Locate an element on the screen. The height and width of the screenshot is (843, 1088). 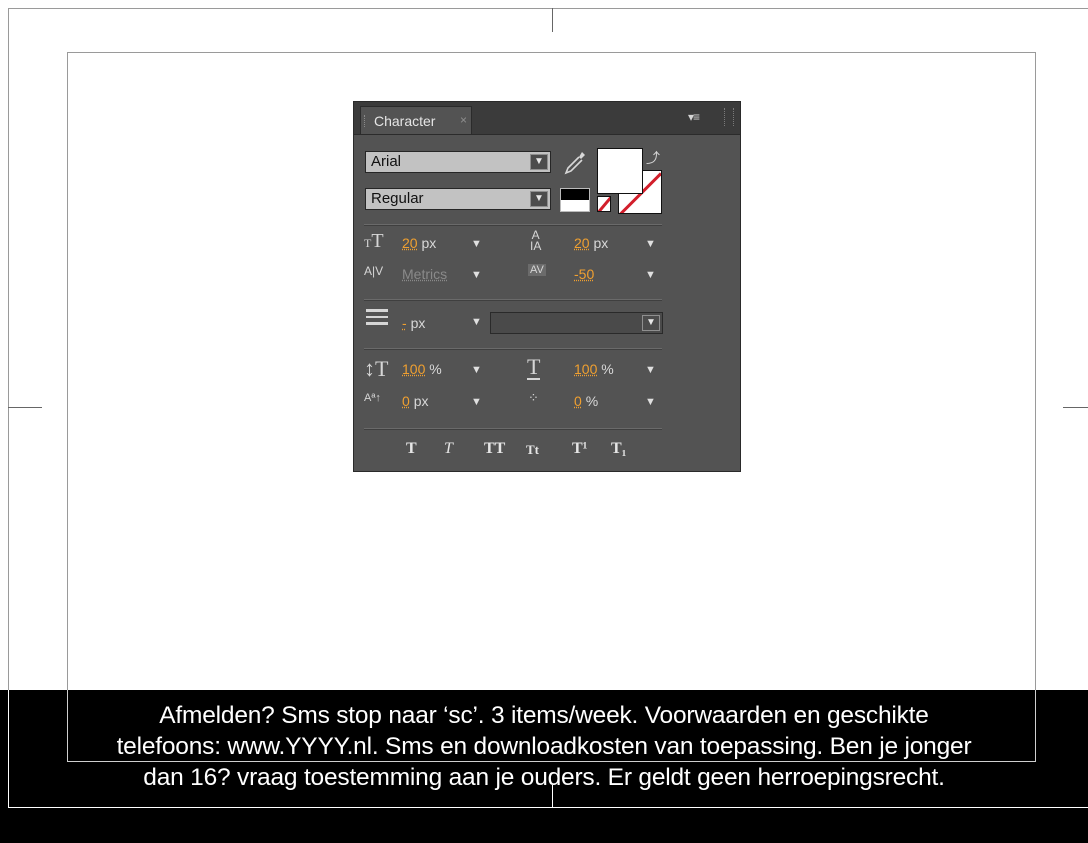
font-style-value: Regular is located at coordinates (397, 198).